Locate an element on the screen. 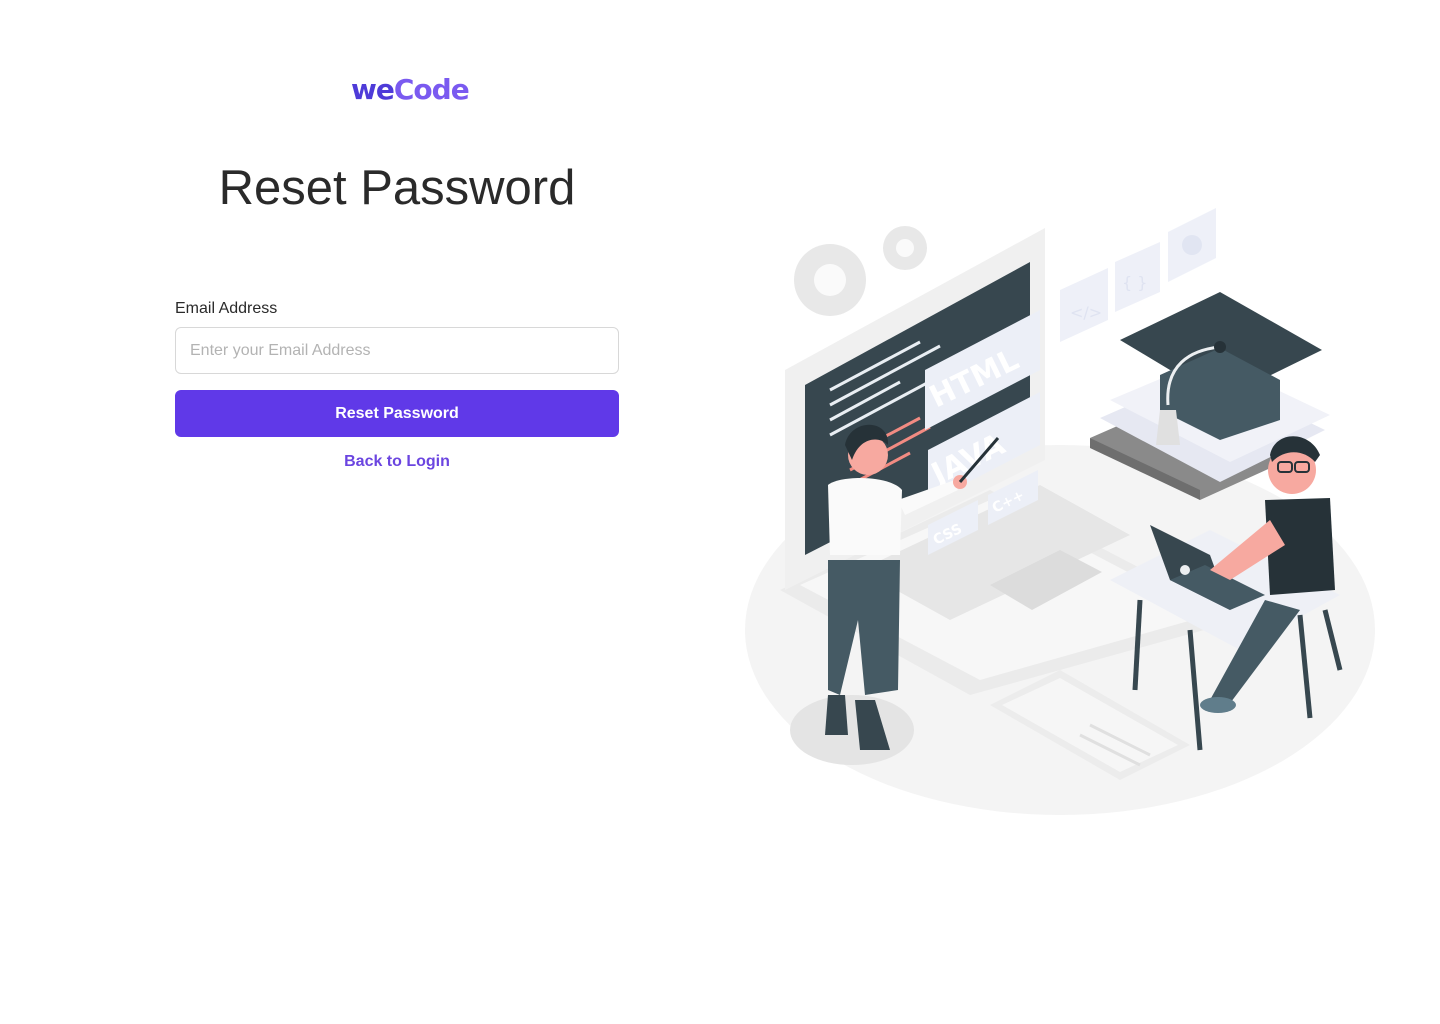 Image resolution: width=1440 pixels, height=1024 pixels. braces-text: { } is located at coordinates (1134, 282).